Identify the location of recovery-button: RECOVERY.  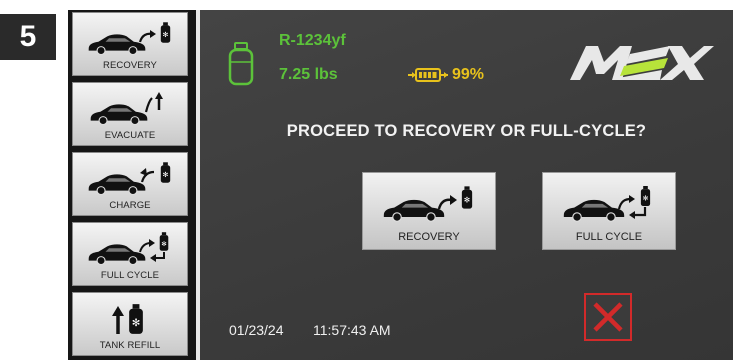
(429, 211).